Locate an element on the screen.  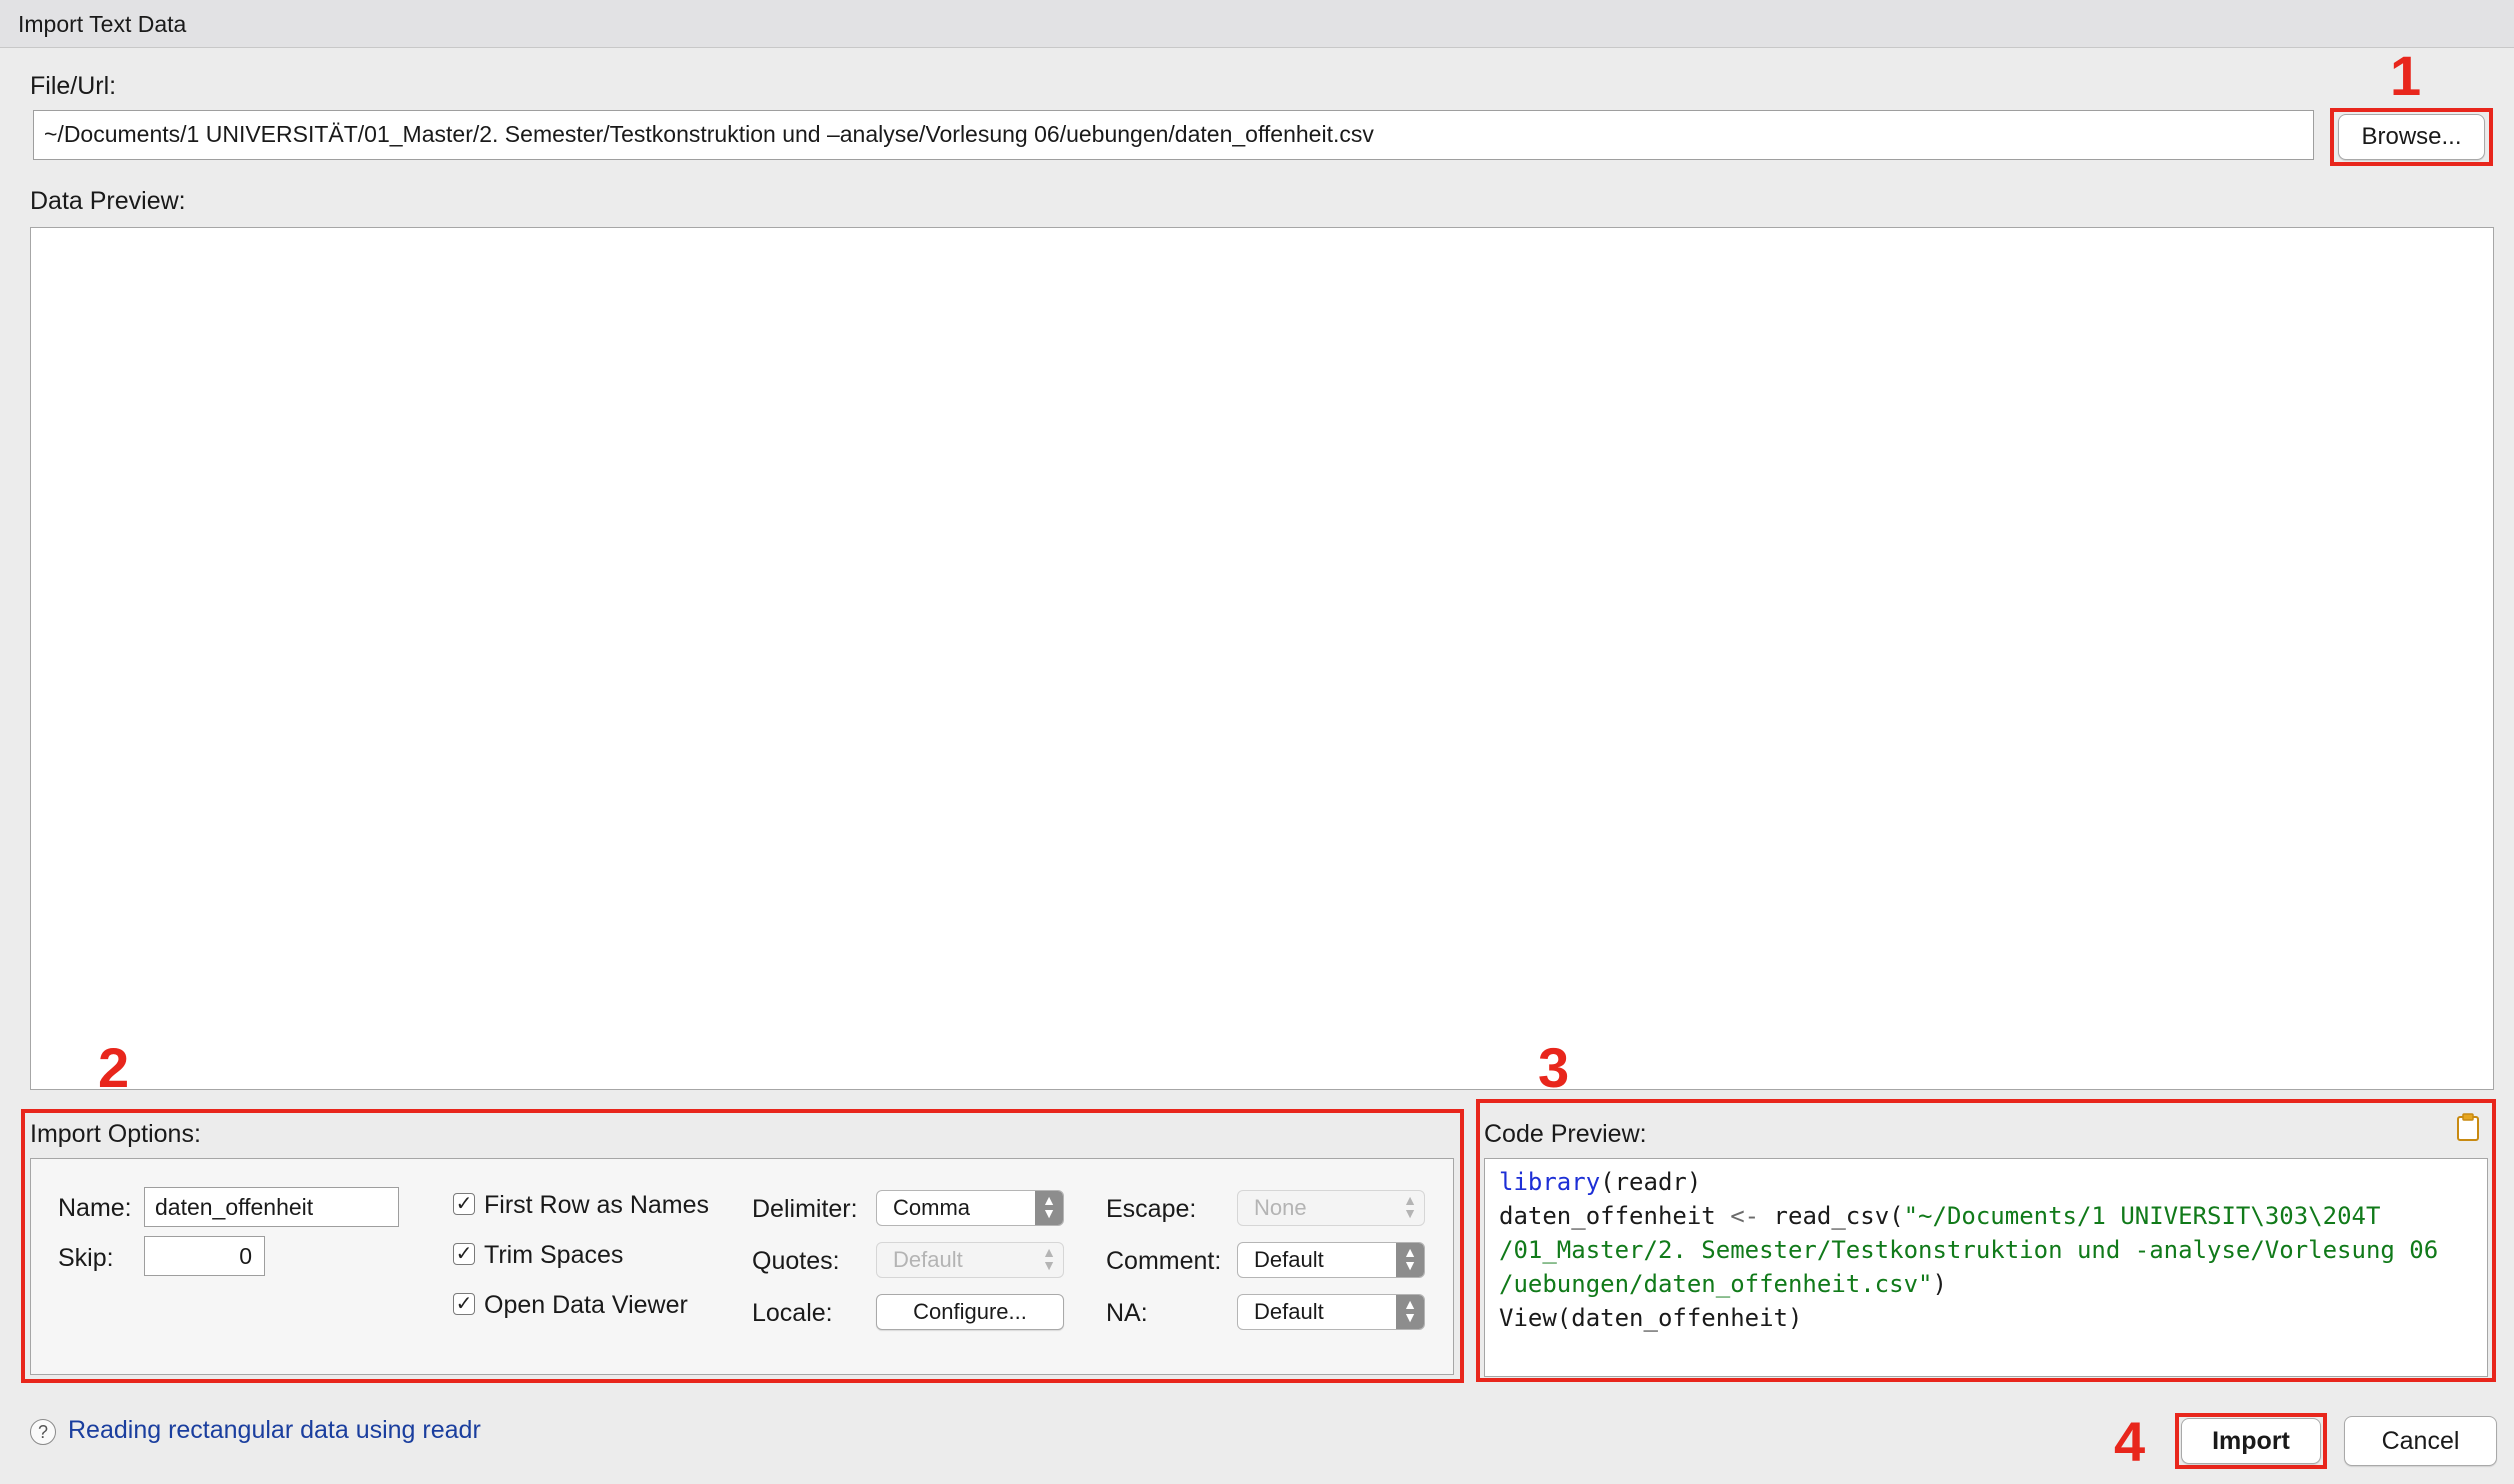
na-value: Default is located at coordinates (1289, 1311).